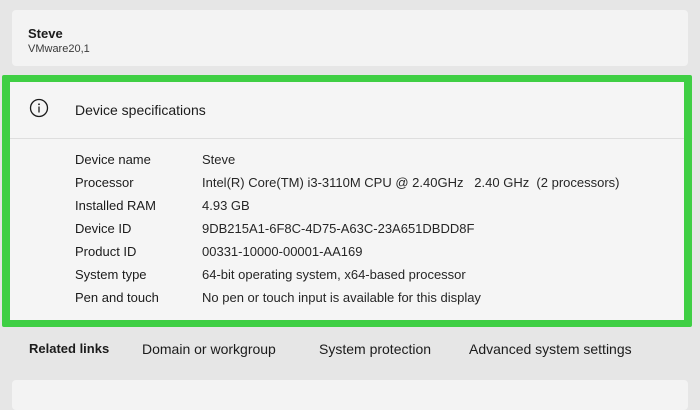 The image size is (700, 410). What do you see at coordinates (45, 33) in the screenshot?
I see `device-name-title: Steve` at bounding box center [45, 33].